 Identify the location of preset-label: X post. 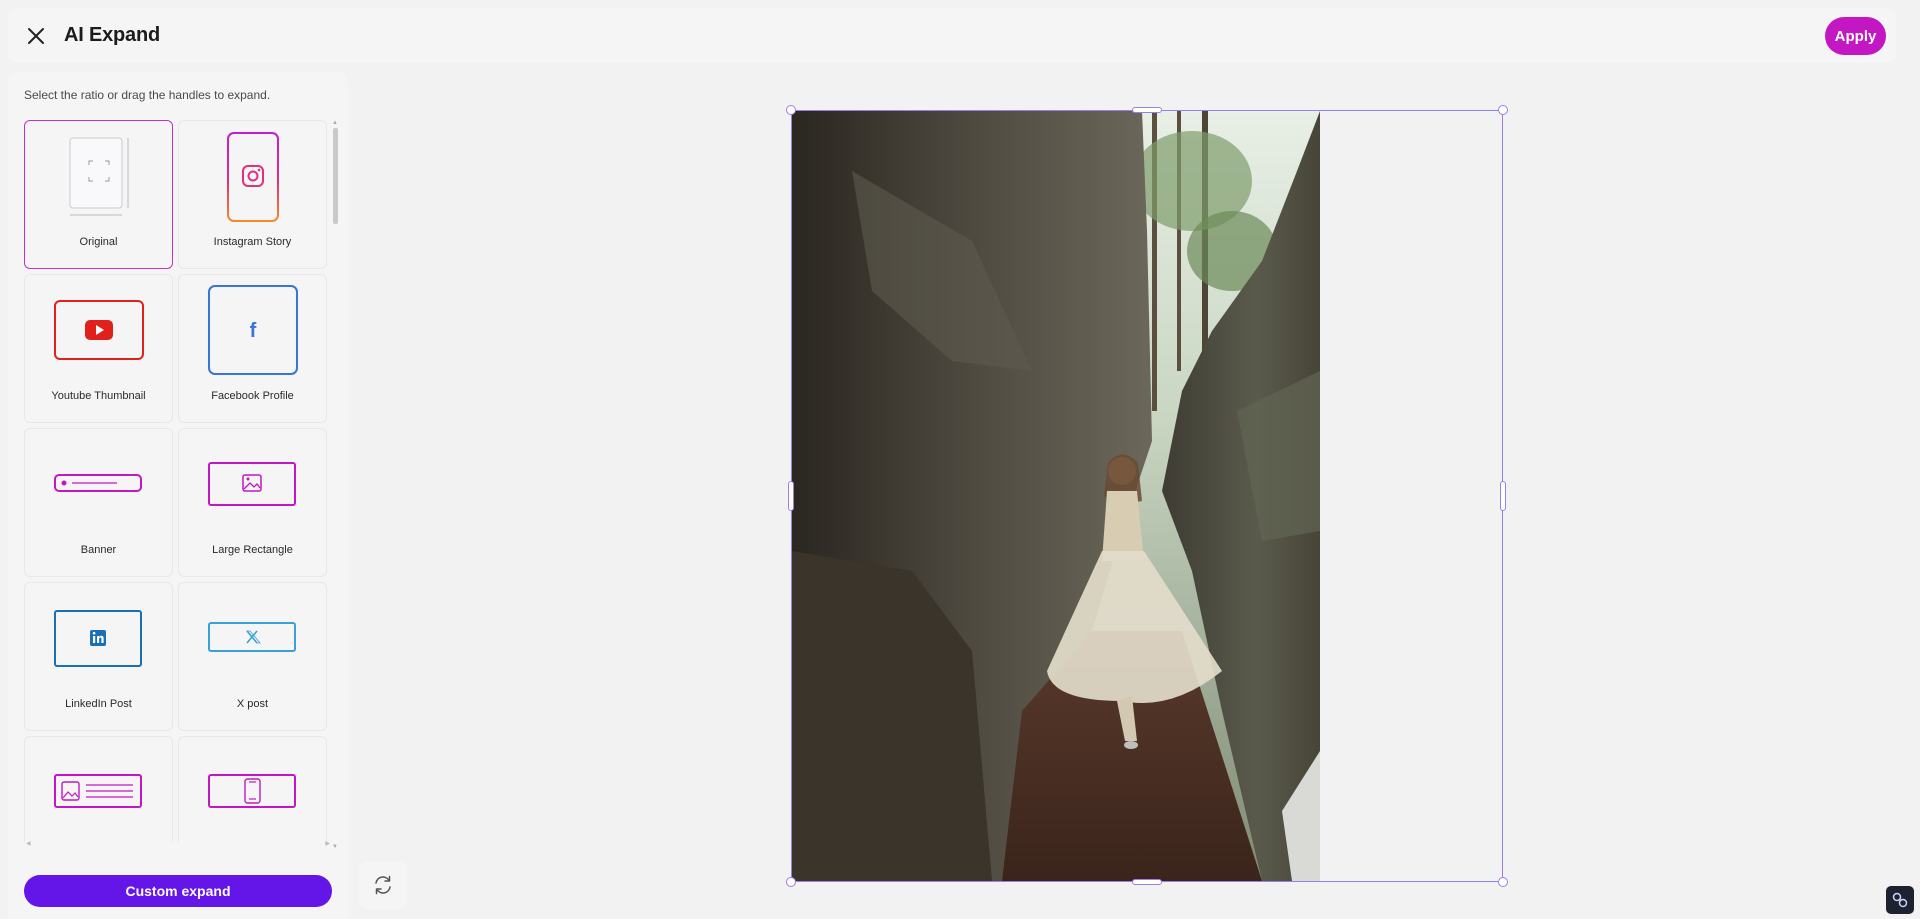
(252, 704).